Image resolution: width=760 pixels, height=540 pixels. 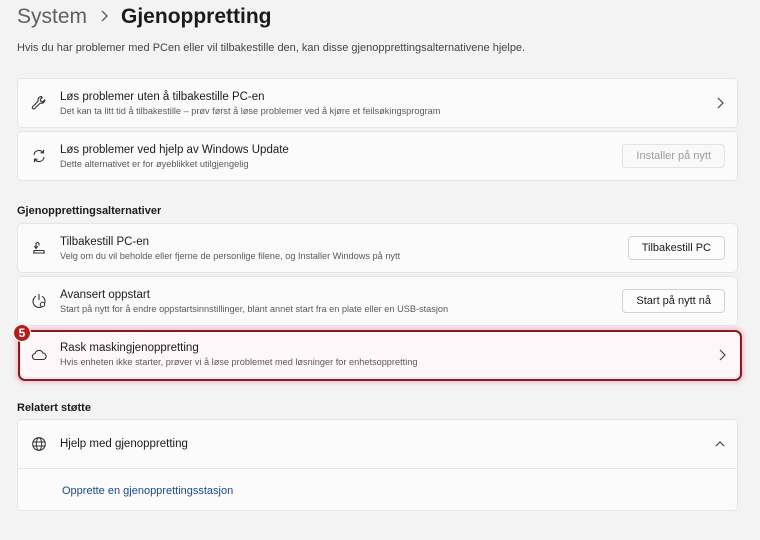 What do you see at coordinates (676, 248) in the screenshot?
I see `reset-pc-button: Tilbakestill PC` at bounding box center [676, 248].